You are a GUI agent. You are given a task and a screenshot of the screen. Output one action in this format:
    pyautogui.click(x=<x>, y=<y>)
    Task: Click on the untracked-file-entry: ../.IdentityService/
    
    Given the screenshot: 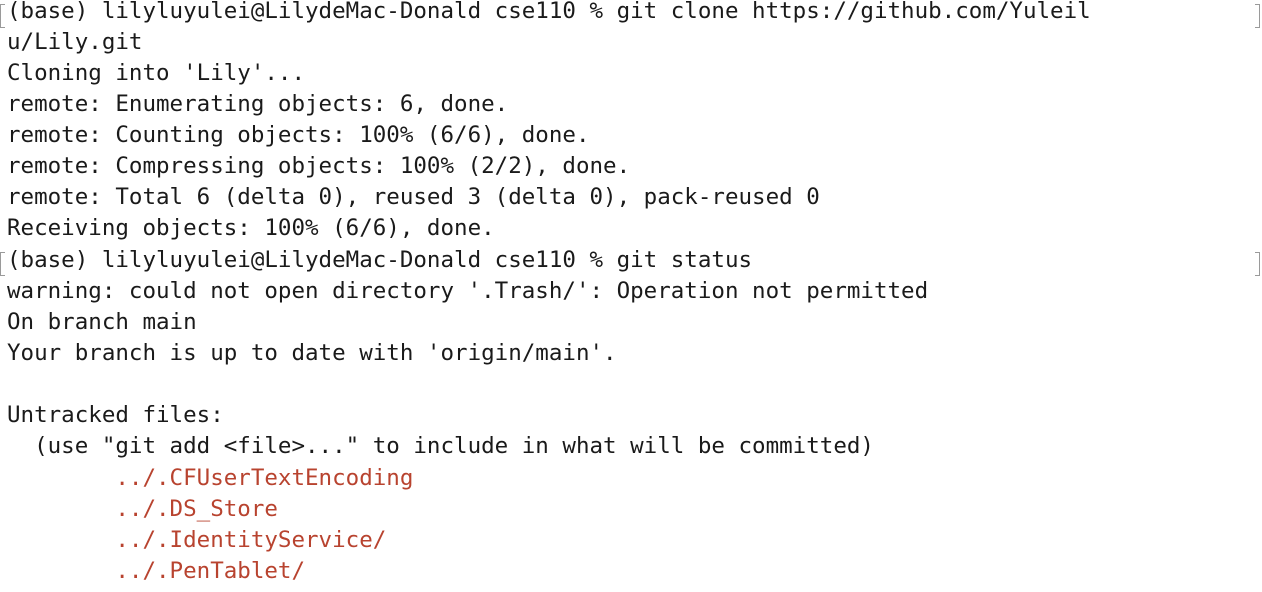 What is the action you would take?
    pyautogui.click(x=197, y=540)
    